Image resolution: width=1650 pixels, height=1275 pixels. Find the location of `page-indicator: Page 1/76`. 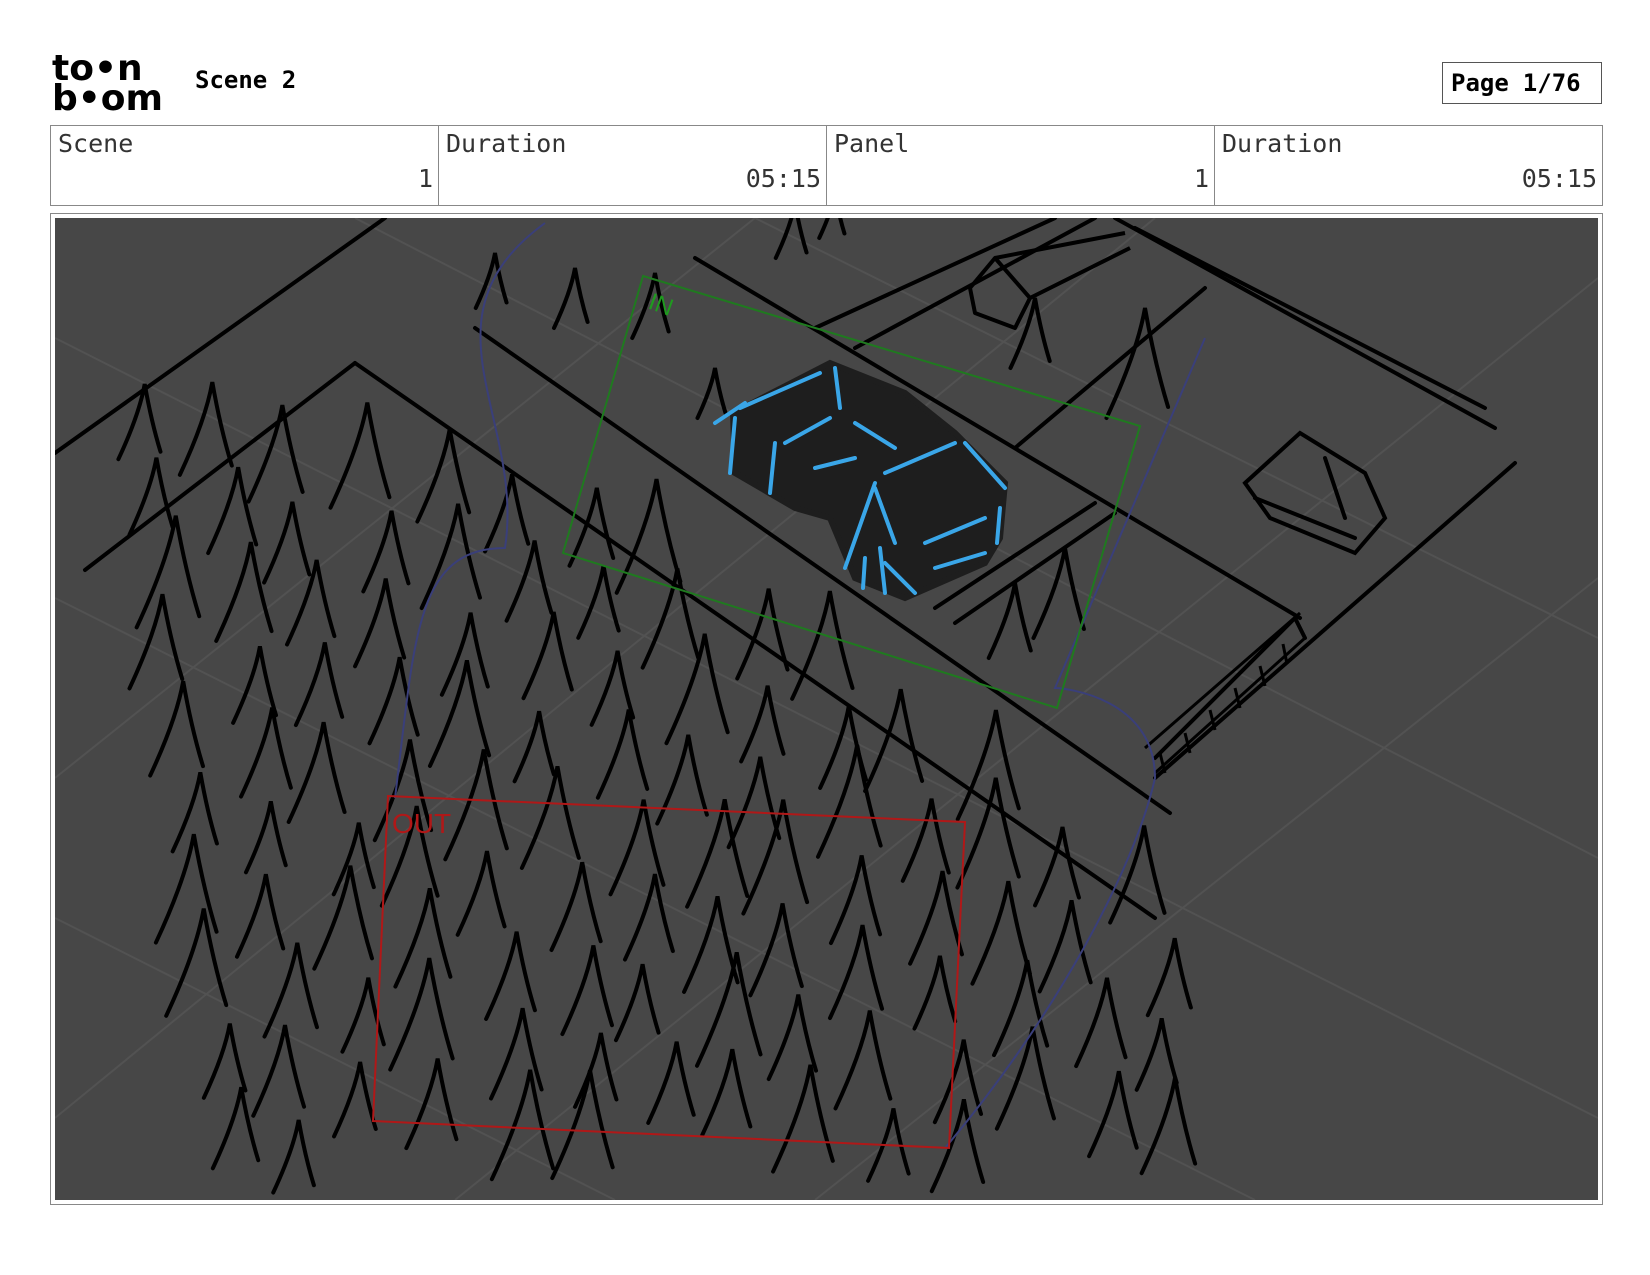

page-indicator: Page 1/76 is located at coordinates (1522, 83).